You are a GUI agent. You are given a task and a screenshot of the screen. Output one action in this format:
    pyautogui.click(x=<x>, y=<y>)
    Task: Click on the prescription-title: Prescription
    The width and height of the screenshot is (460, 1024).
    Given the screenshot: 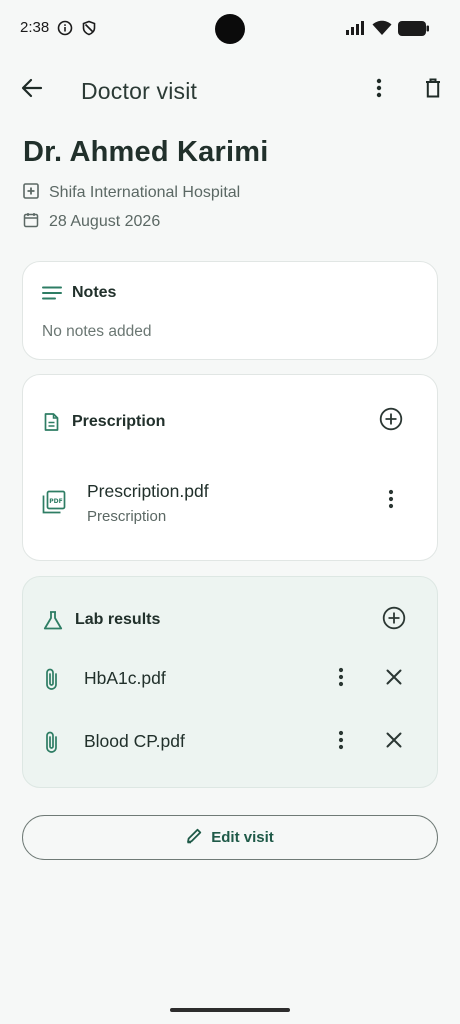 What is the action you would take?
    pyautogui.click(x=119, y=421)
    